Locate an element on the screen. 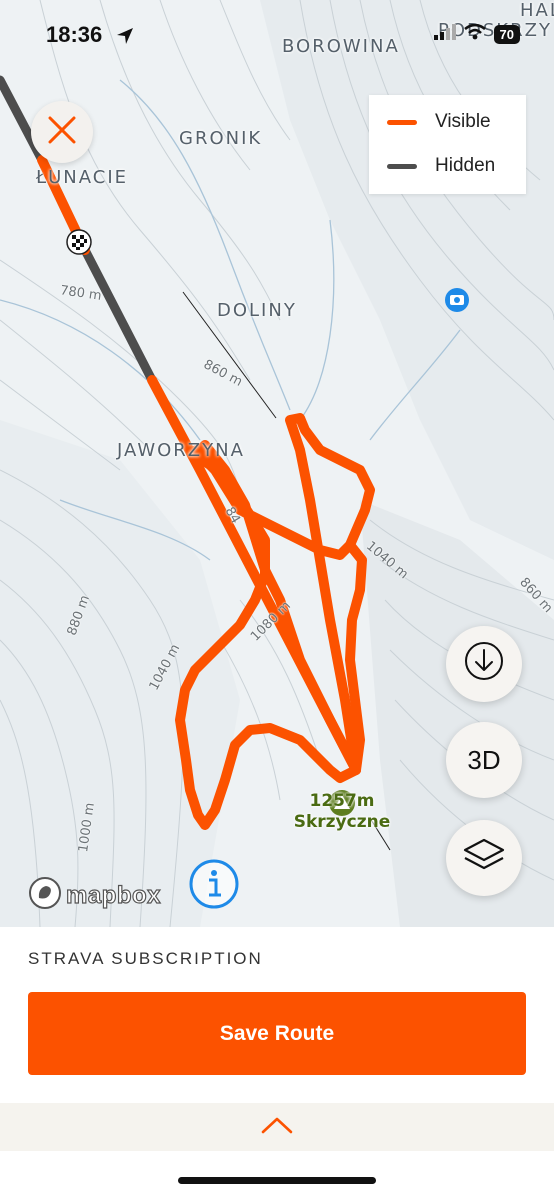 This screenshot has width=554, height=1200. camera-poi-icon is located at coordinates (457, 300).